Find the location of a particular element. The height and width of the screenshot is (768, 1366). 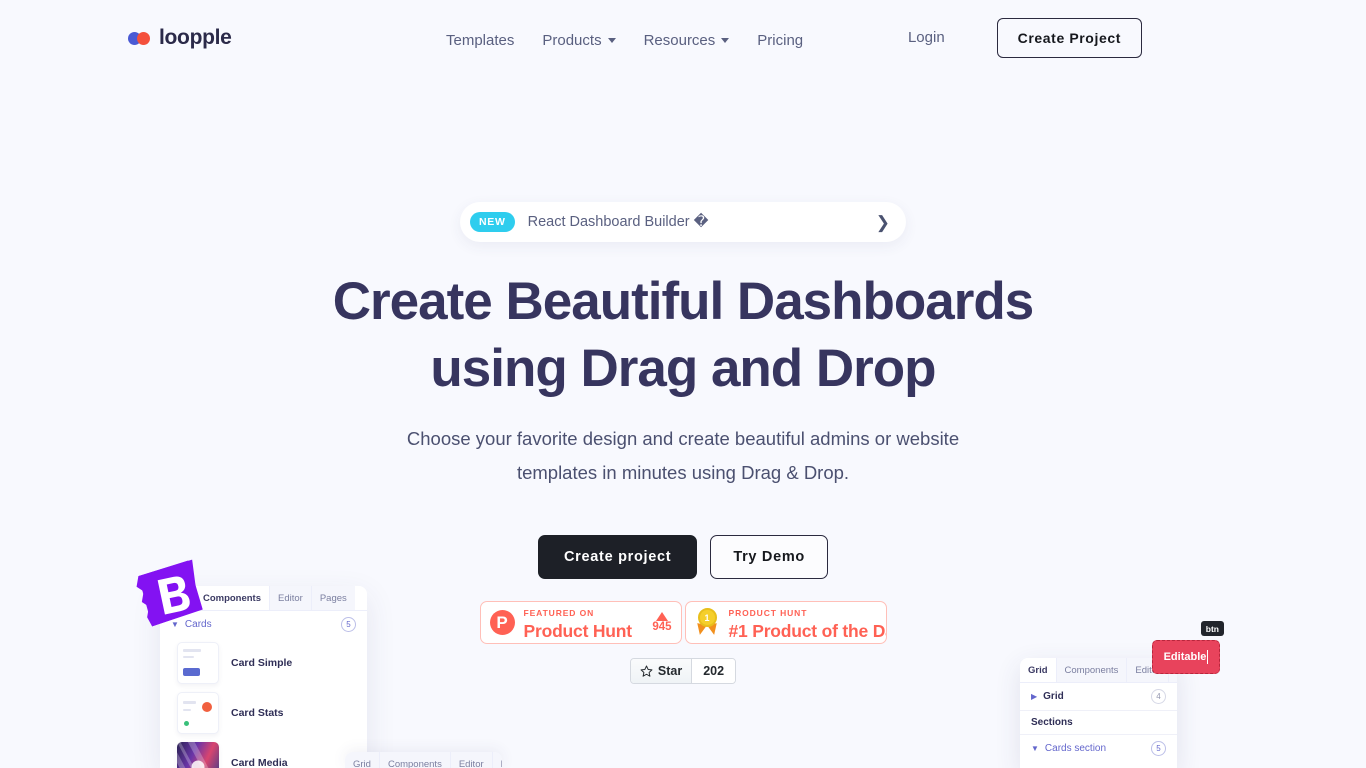

play-icon is located at coordinates (198, 764).